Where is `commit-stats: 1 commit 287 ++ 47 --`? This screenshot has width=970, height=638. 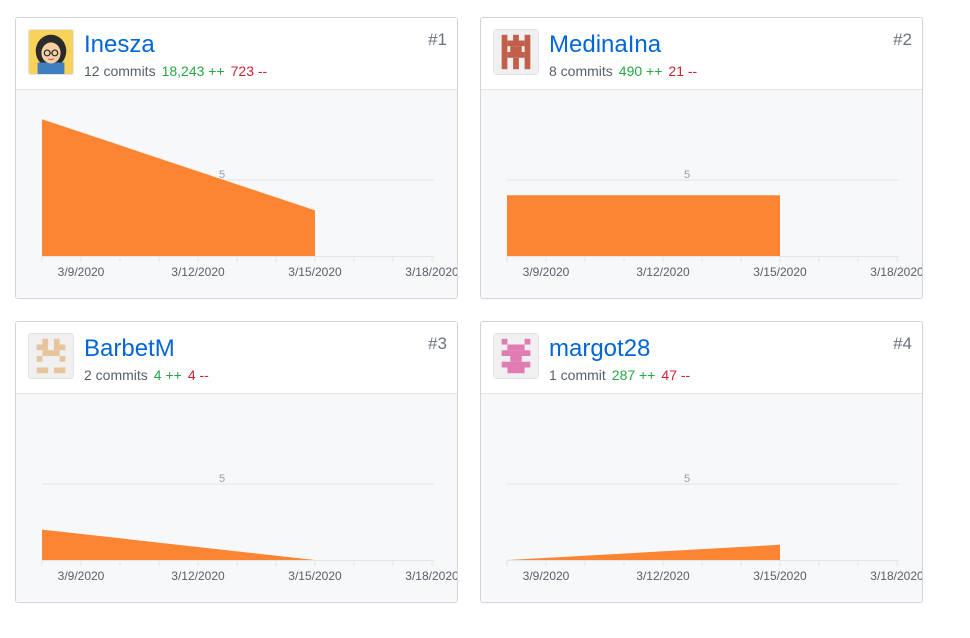
commit-stats: 1 commit 287 ++ 47 -- is located at coordinates (619, 375).